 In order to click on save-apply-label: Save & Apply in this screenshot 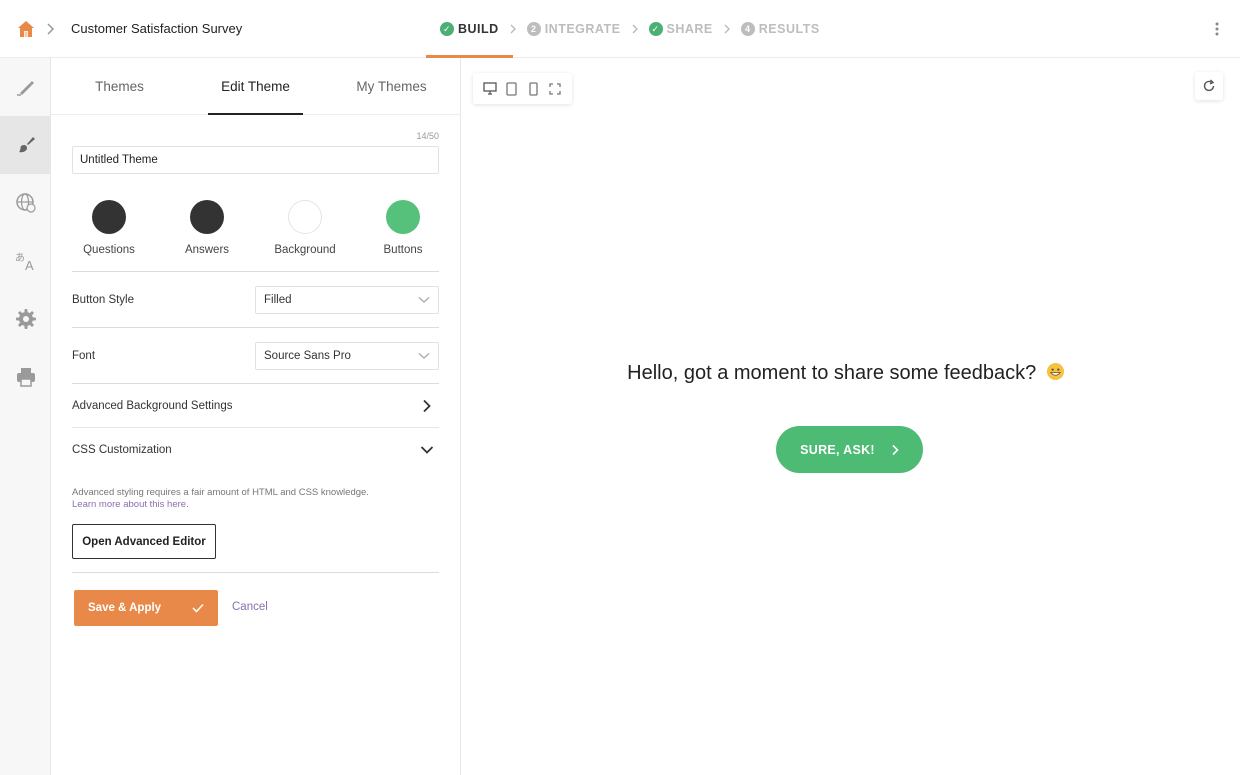, I will do `click(125, 608)`.